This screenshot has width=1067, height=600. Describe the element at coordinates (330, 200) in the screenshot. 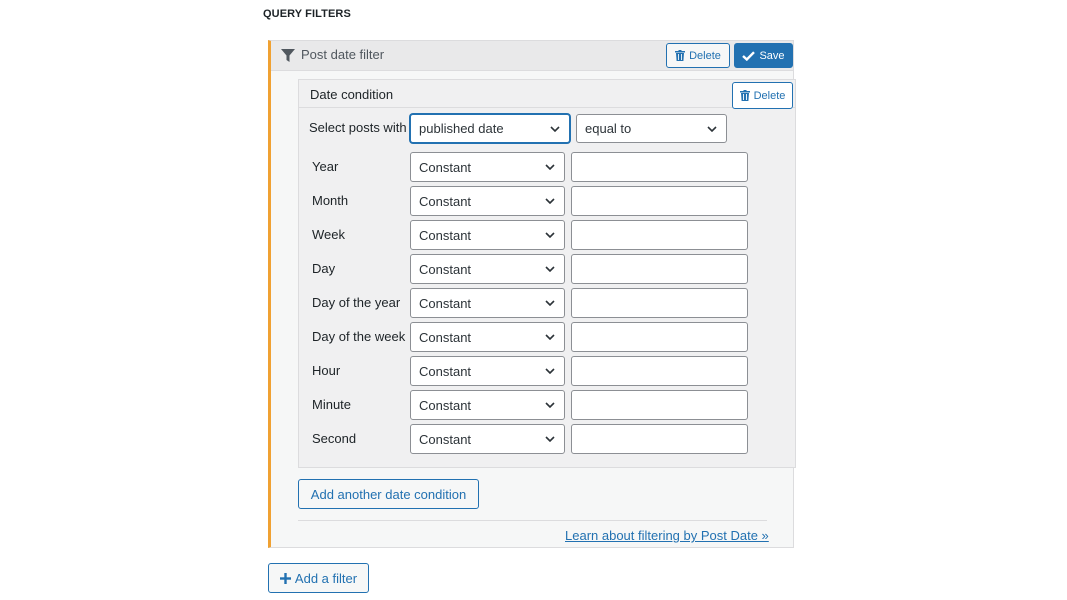

I see `row-label: Month` at that location.